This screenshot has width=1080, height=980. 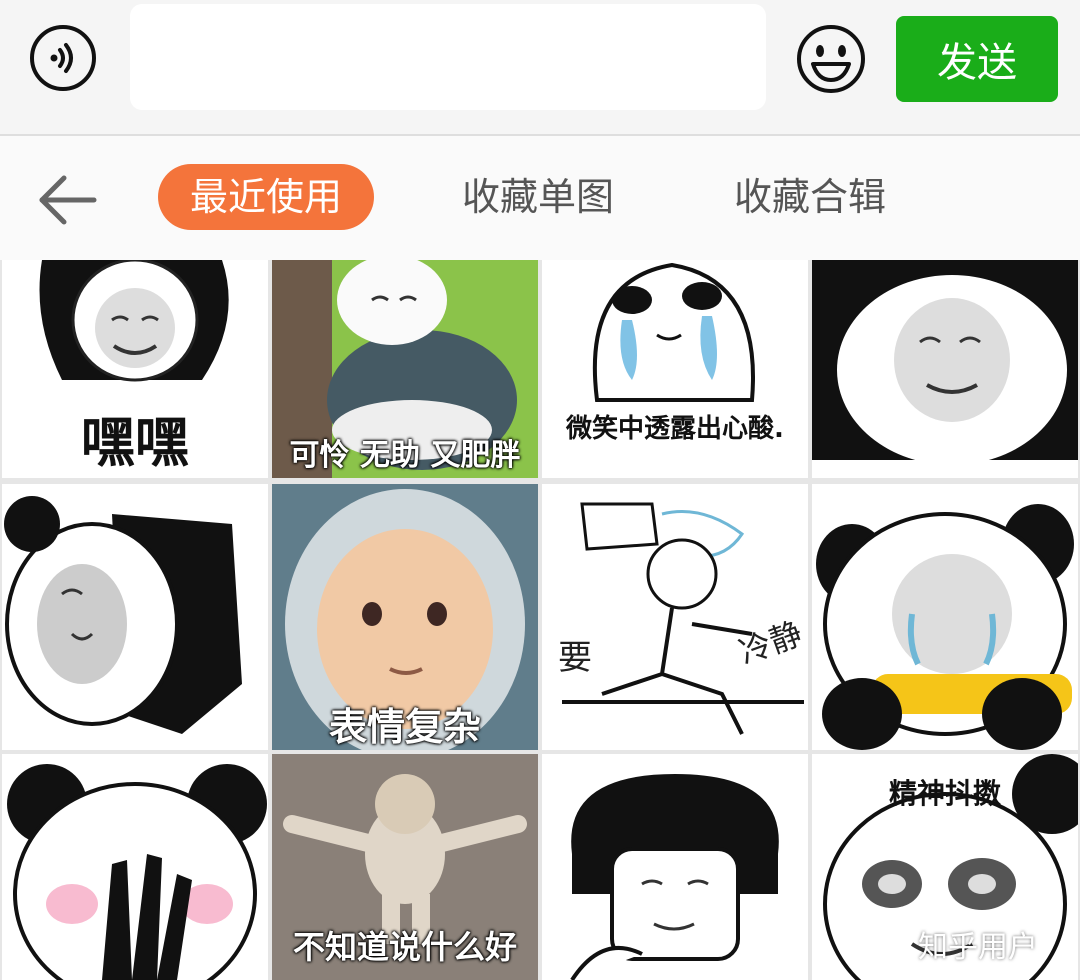 I want to click on sticker-item: 表情复杂, so click(x=405, y=617).